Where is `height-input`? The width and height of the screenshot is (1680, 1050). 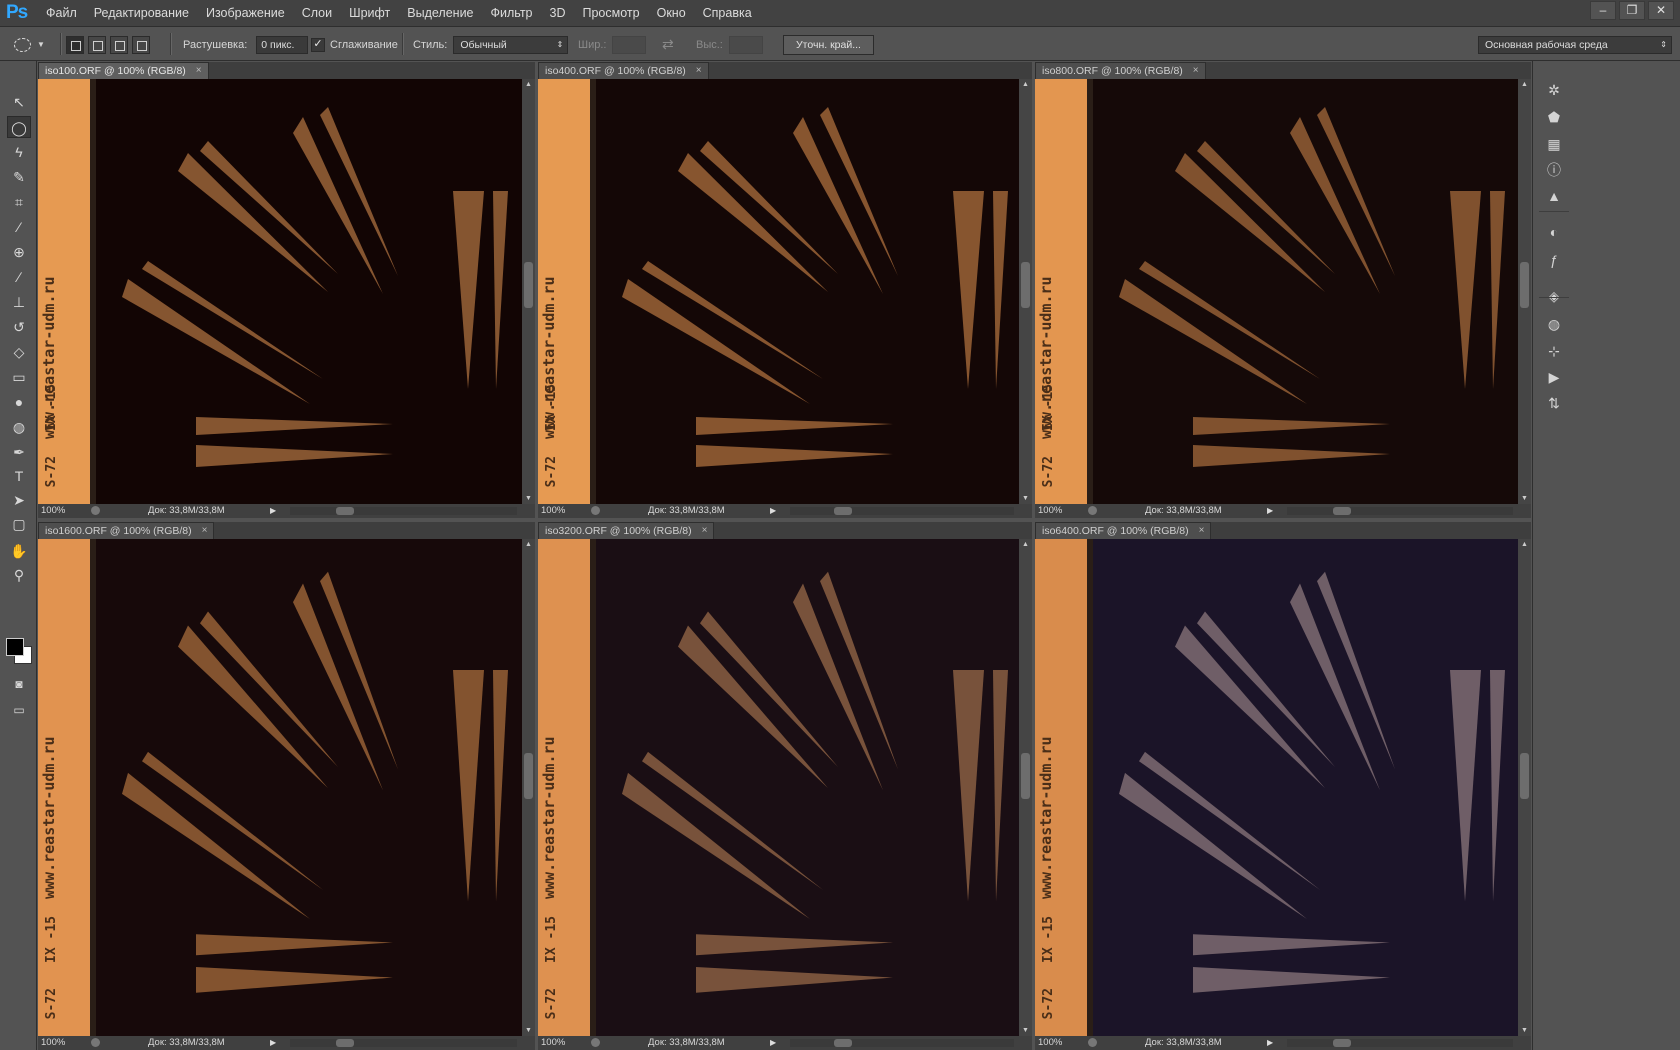 height-input is located at coordinates (745, 44).